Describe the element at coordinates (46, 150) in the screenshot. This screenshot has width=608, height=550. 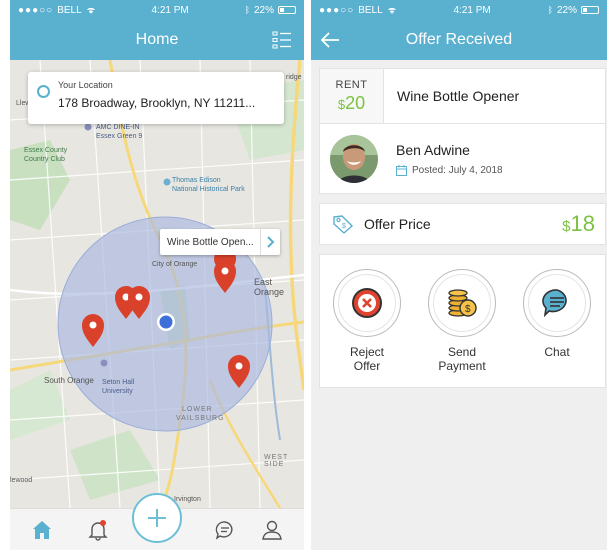
I see `map-label: Essex County` at that location.